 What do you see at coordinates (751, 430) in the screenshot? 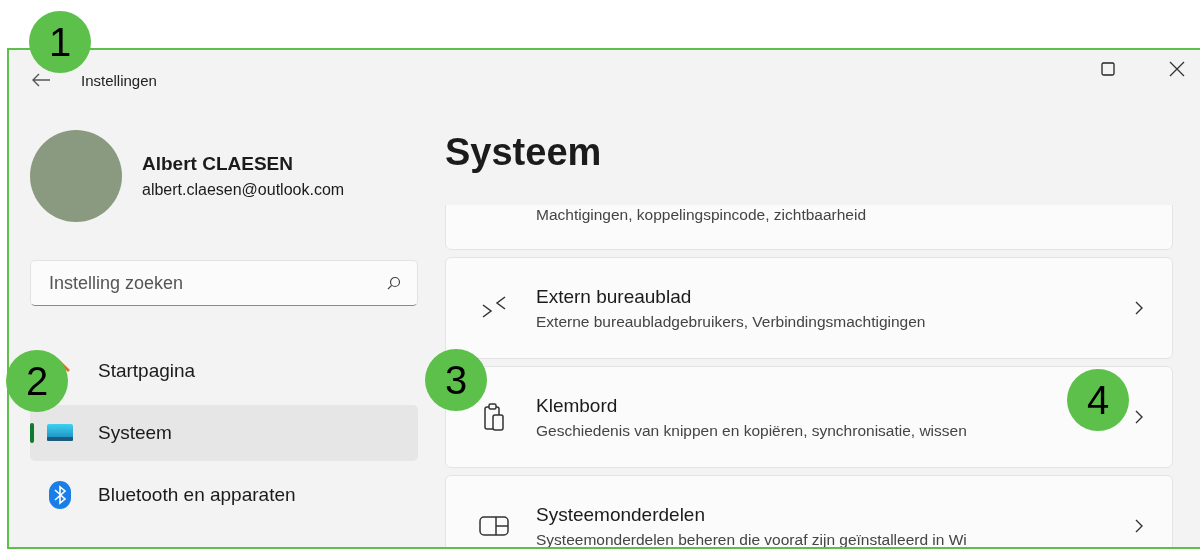
I see `card-description: Geschiedenis van knippen en kopiëren, synchronisatie, wissen` at bounding box center [751, 430].